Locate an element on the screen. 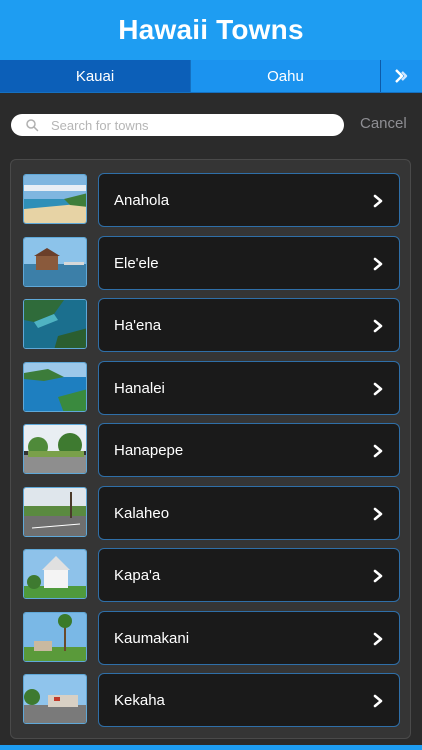 Image resolution: width=422 pixels, height=750 pixels. list-item: Hanalei is located at coordinates (211, 388).